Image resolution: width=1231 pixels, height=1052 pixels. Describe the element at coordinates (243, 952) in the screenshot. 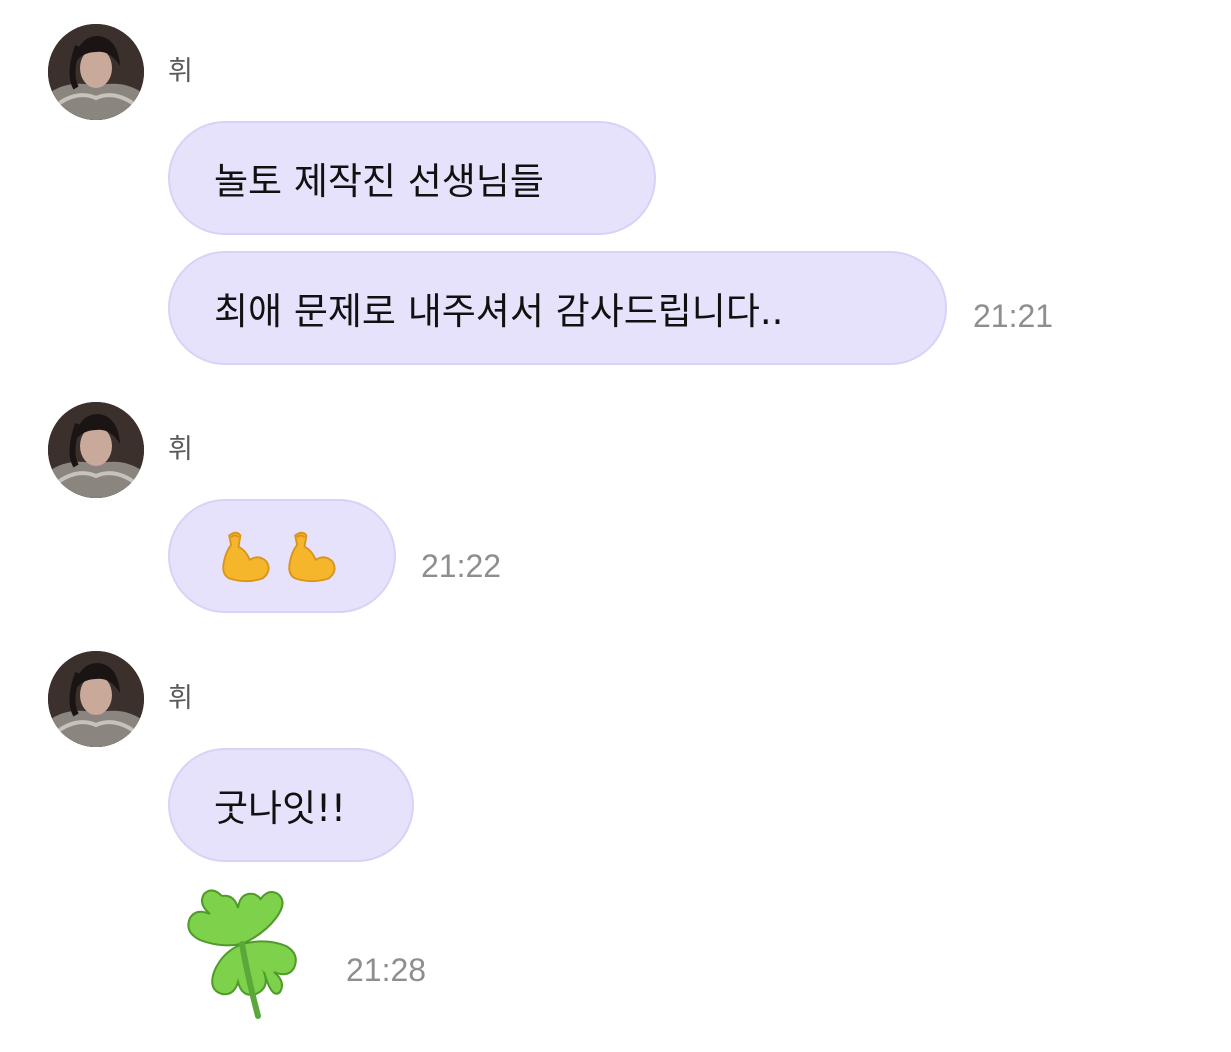

I see `four-leaf-clover-icon` at that location.